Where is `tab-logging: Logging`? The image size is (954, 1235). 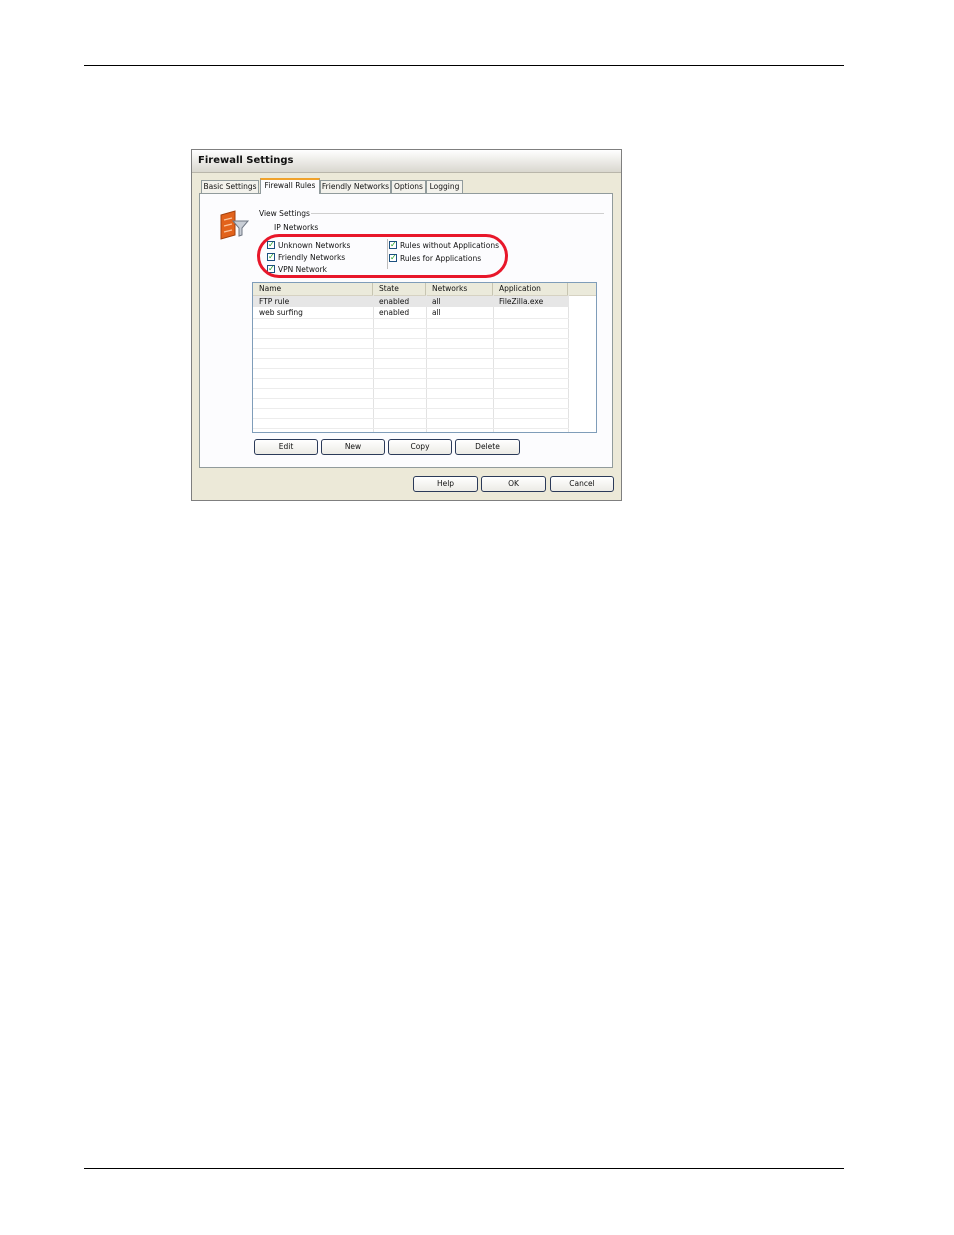
tab-logging: Logging is located at coordinates (444, 186).